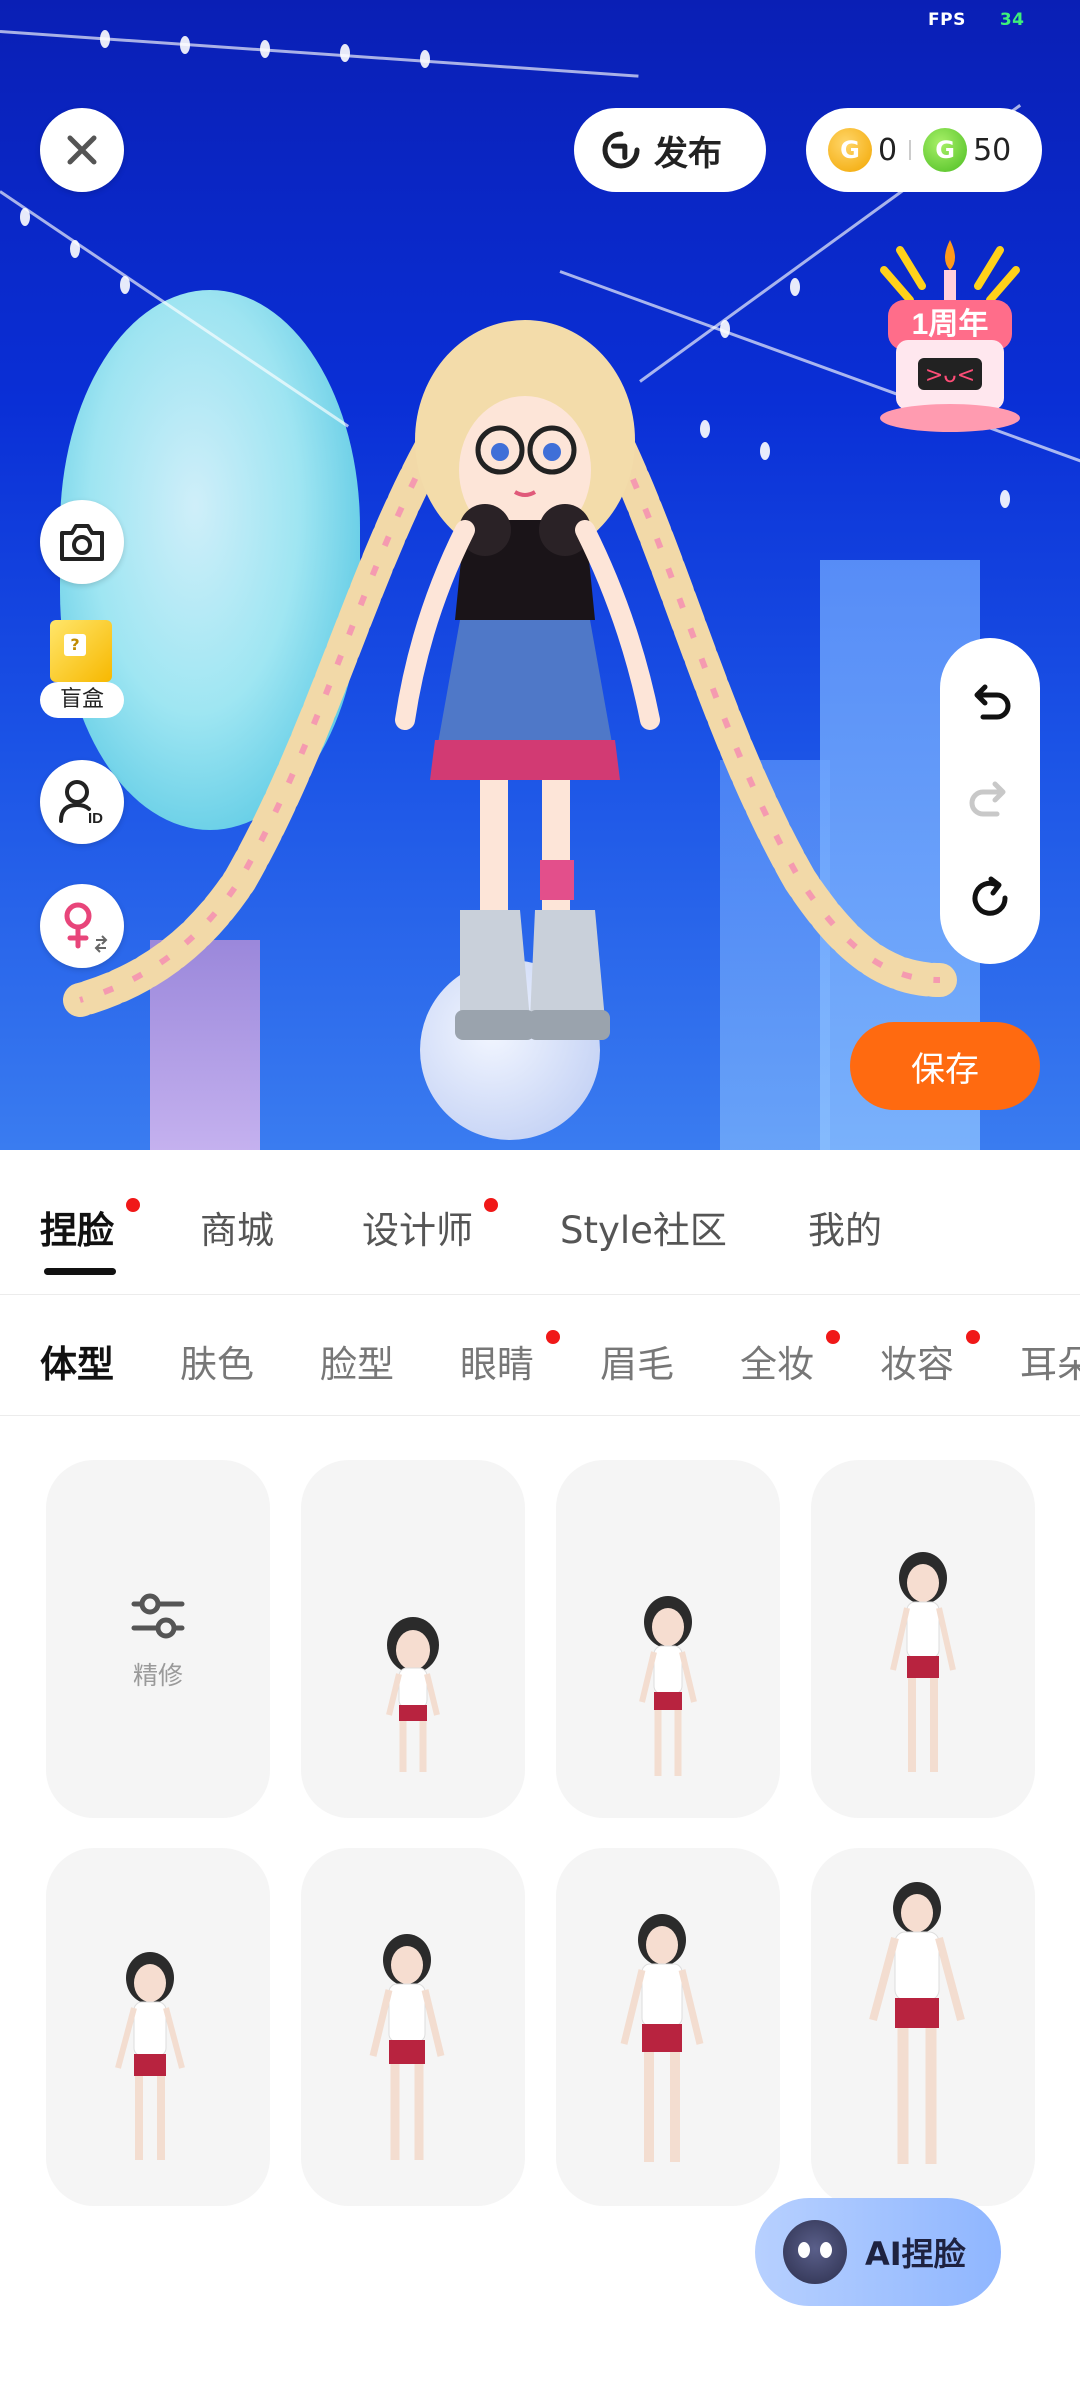 Image resolution: width=1080 pixels, height=2400 pixels. What do you see at coordinates (945, 150) in the screenshot?
I see `green-coin-icon: G` at bounding box center [945, 150].